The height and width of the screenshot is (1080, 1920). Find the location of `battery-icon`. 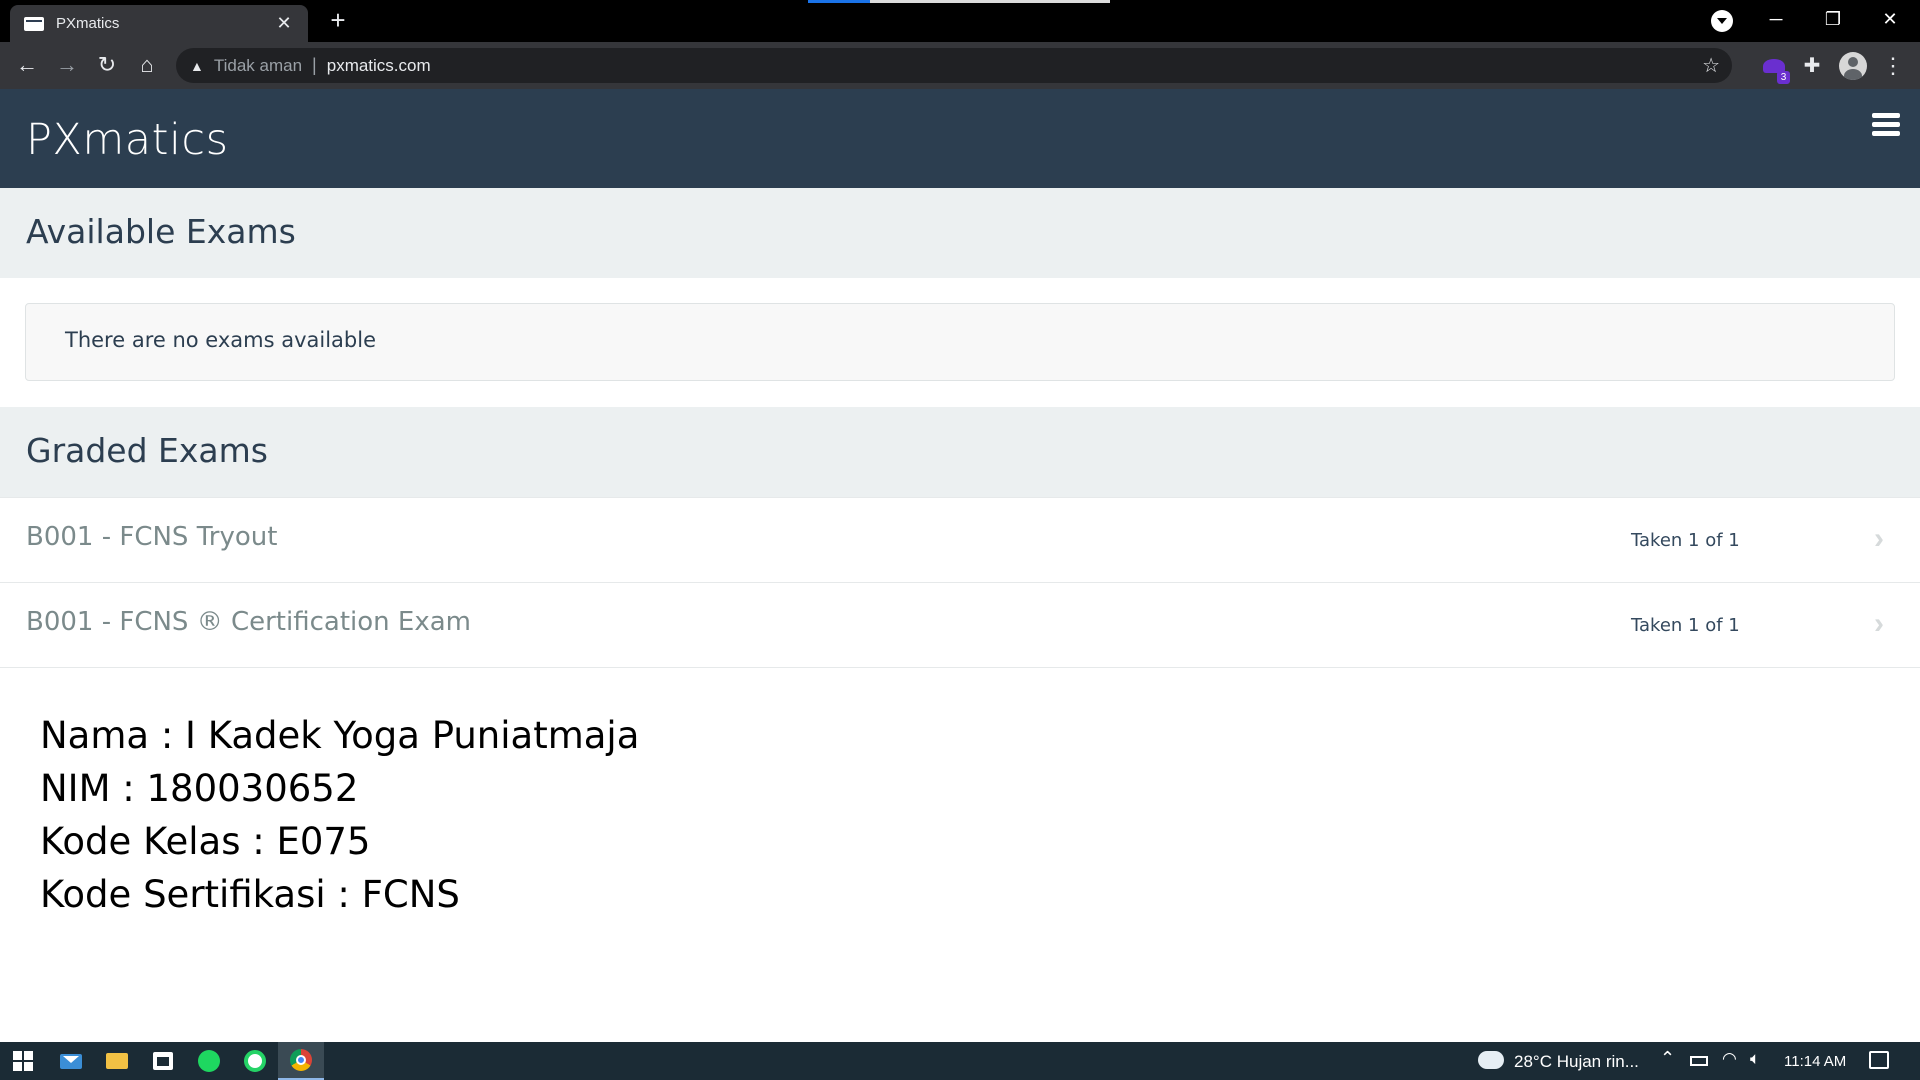

battery-icon is located at coordinates (1699, 1061).